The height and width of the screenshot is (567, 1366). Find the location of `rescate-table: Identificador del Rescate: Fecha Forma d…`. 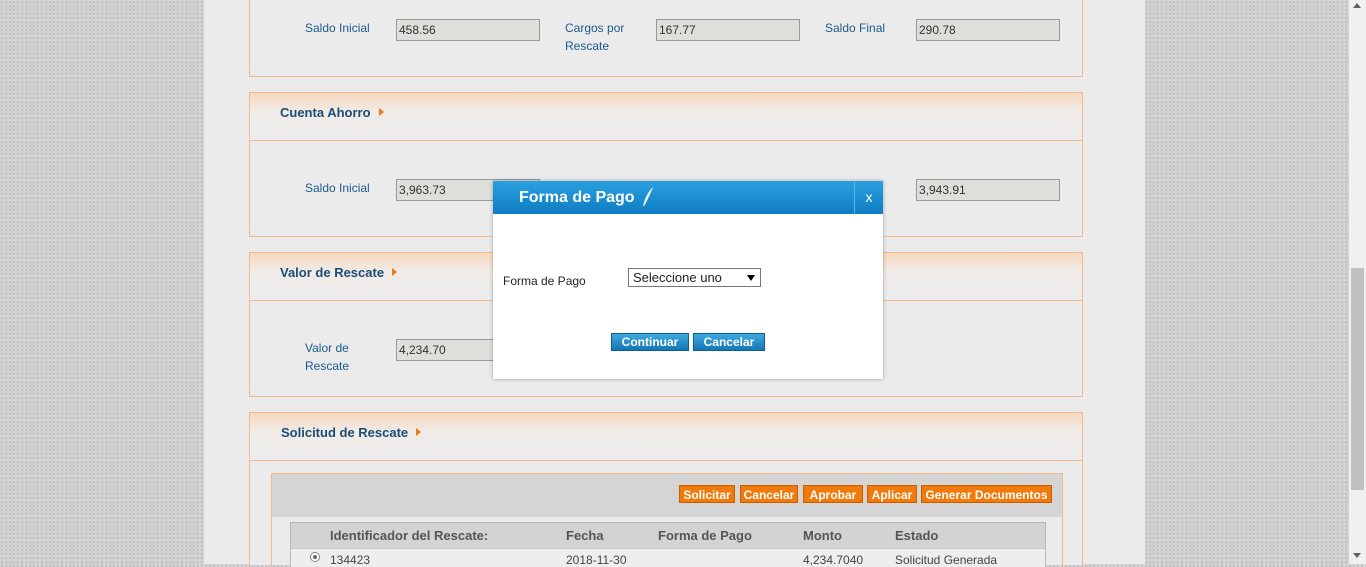

rescate-table: Identificador del Rescate: Fecha Forma d… is located at coordinates (668, 544).